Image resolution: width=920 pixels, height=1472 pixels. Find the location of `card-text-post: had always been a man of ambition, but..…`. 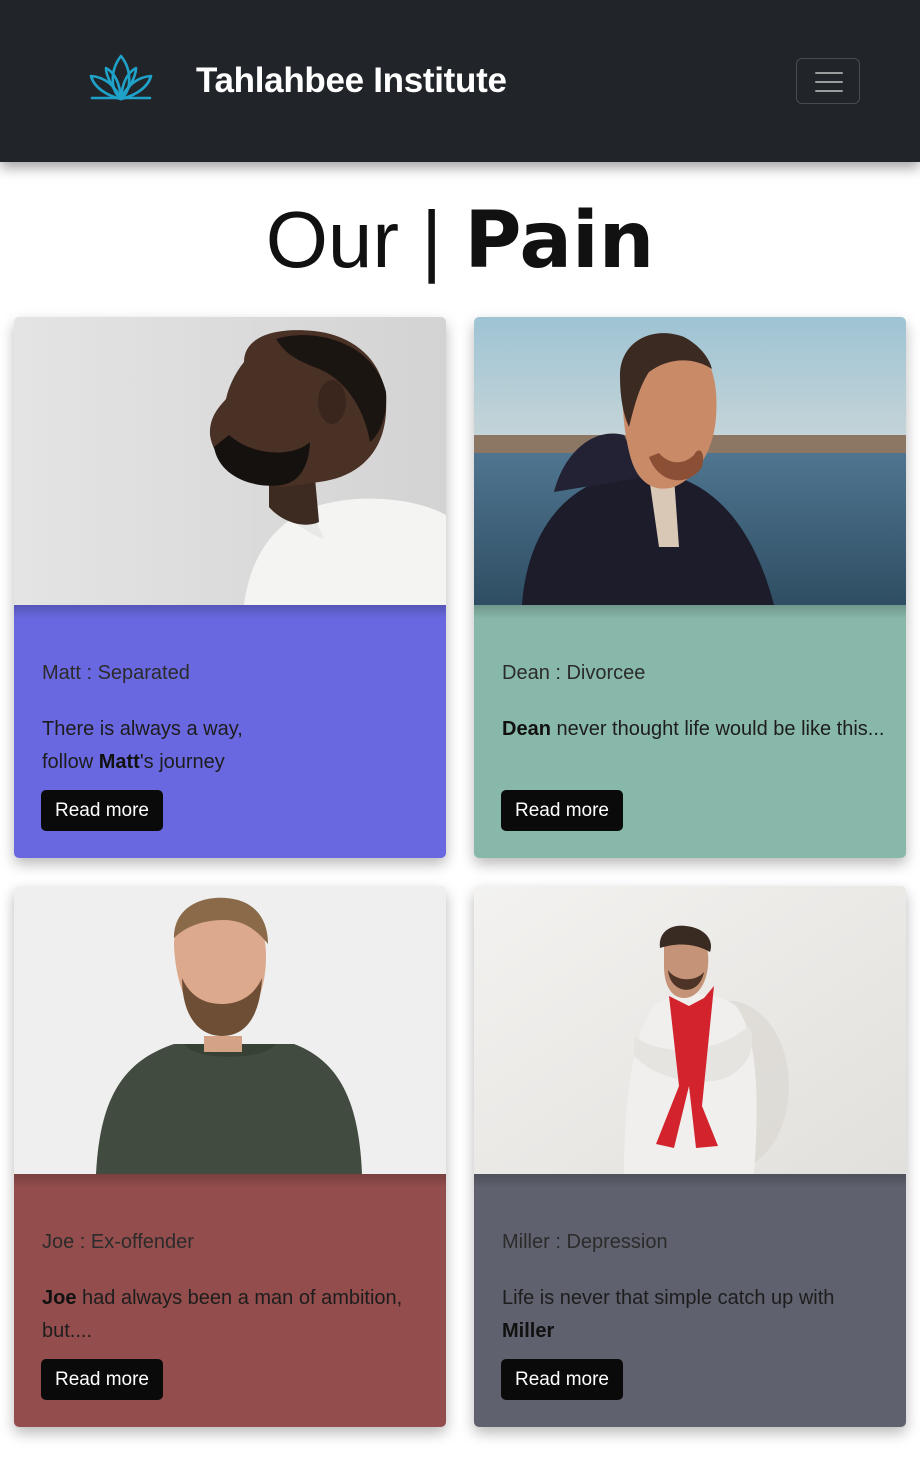

card-text-post: had always been a man of ambition, but..… is located at coordinates (222, 1314).